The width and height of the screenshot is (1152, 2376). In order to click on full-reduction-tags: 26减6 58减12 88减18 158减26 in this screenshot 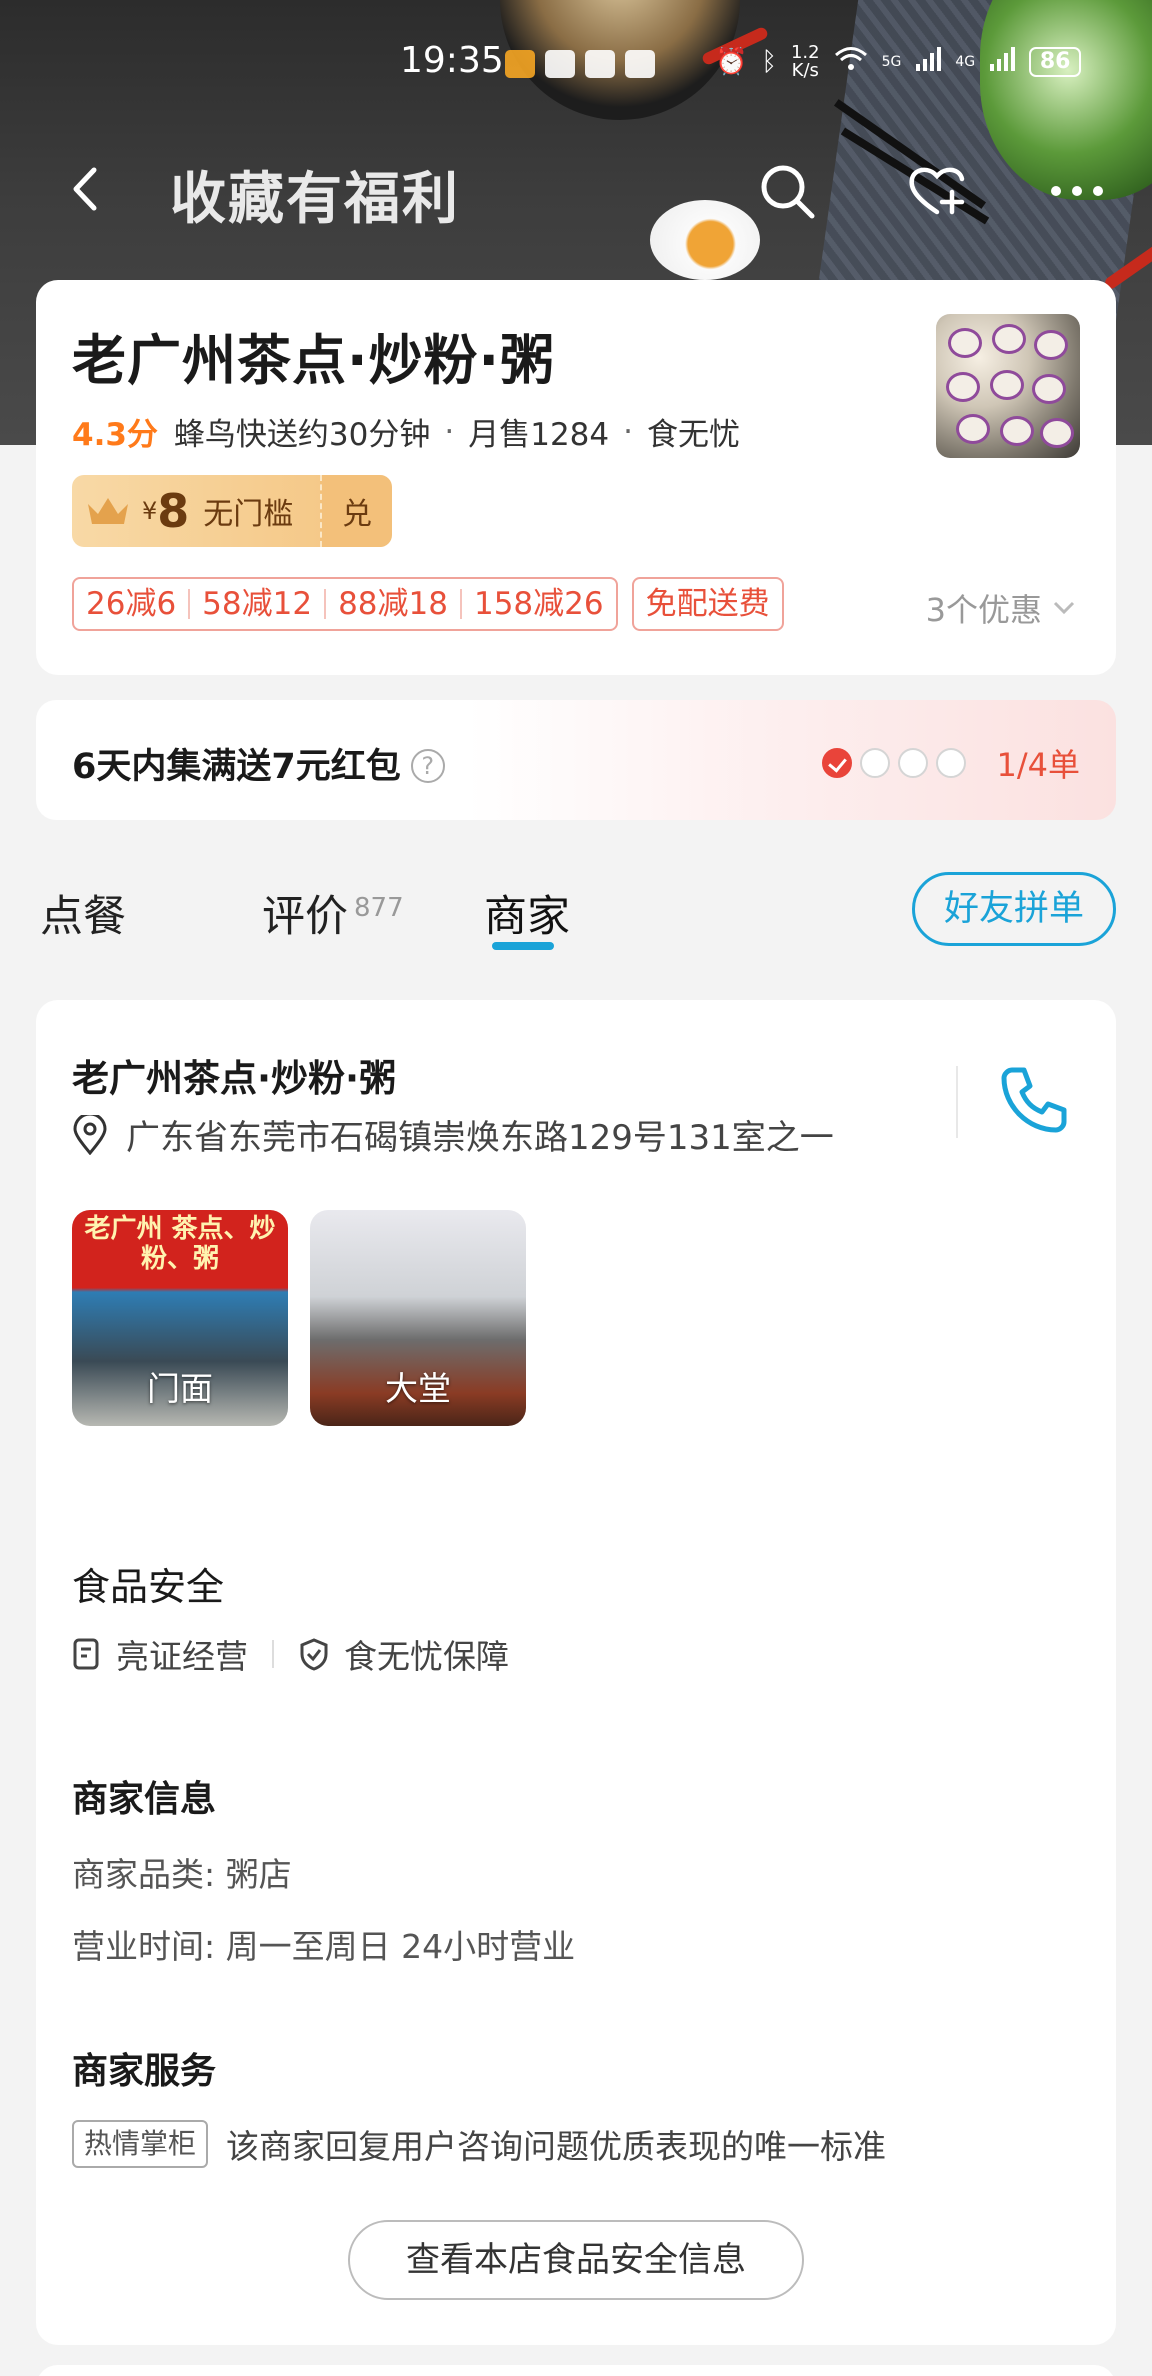, I will do `click(345, 604)`.